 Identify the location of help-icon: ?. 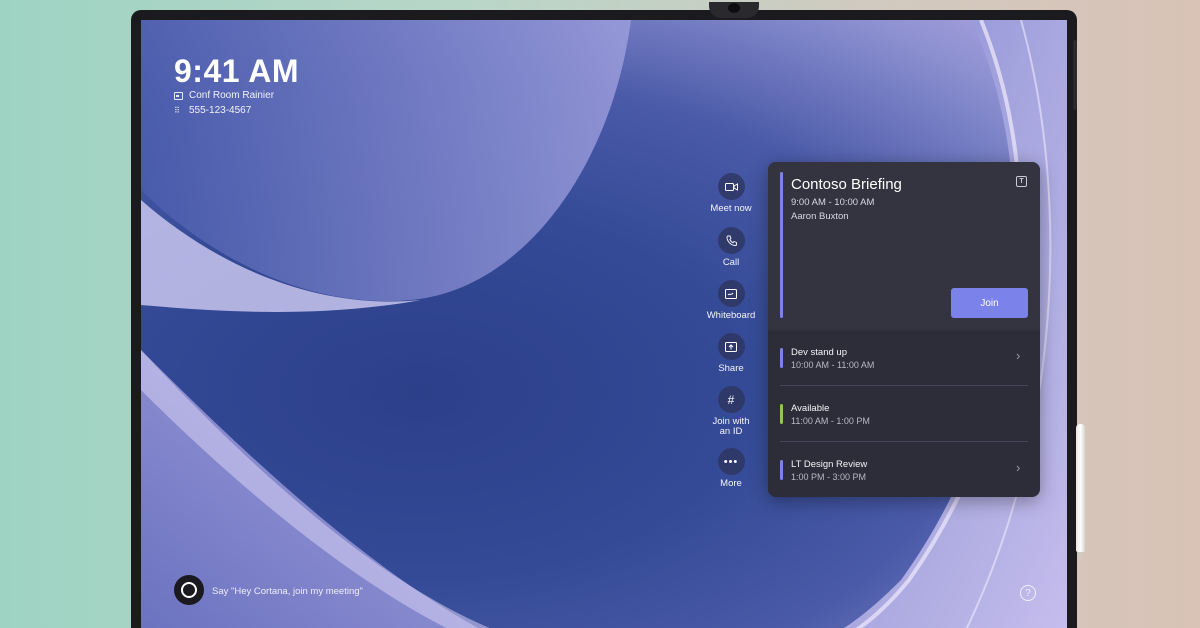
(1028, 593).